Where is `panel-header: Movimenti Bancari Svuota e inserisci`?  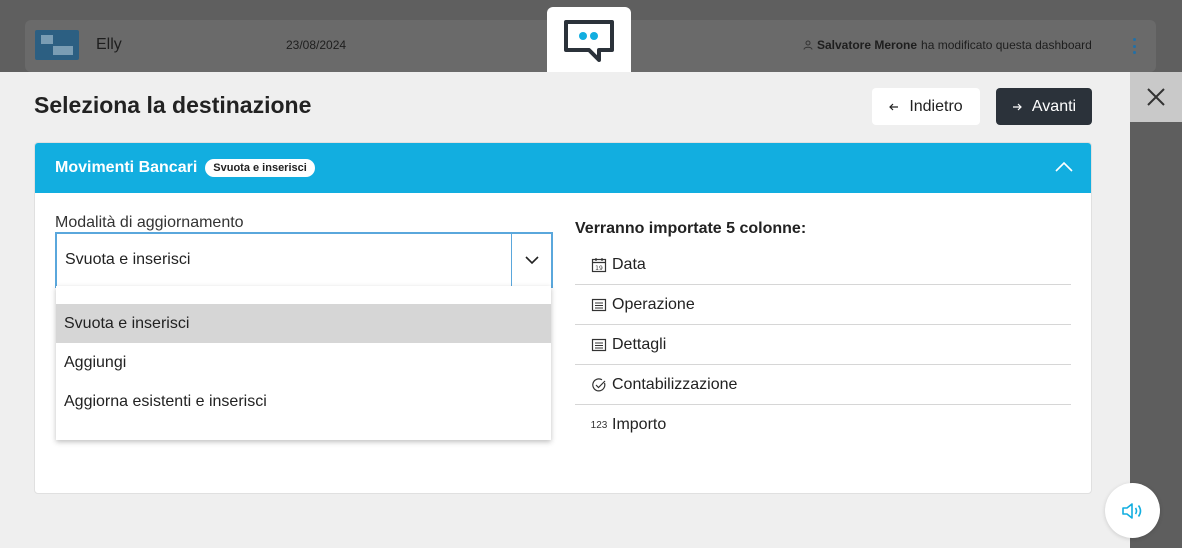 panel-header: Movimenti Bancari Svuota e inserisci is located at coordinates (563, 168).